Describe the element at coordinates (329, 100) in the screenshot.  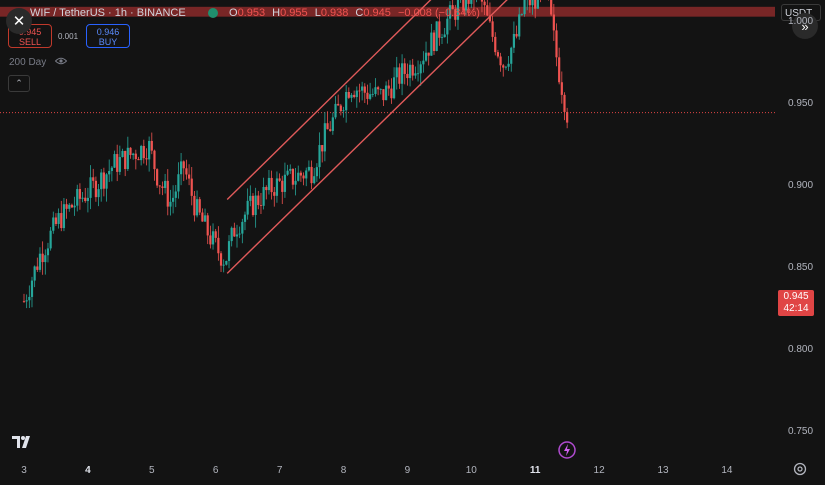
I see `channel-upper-line` at that location.